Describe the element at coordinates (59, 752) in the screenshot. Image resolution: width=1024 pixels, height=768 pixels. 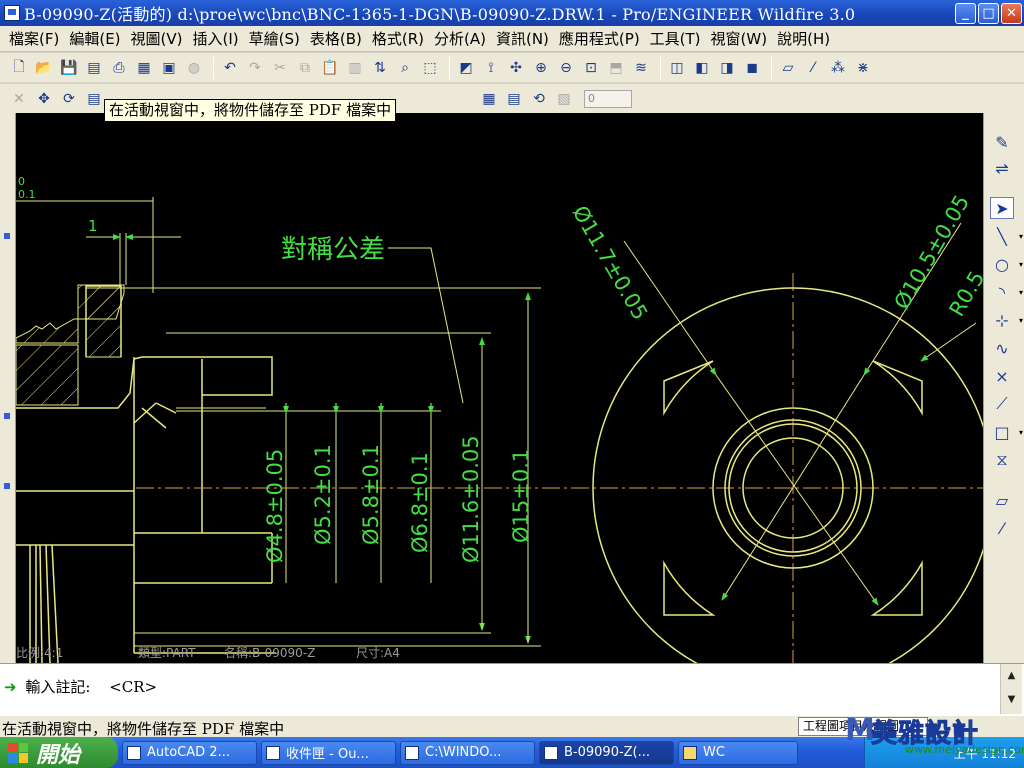
I see `start-button: 開始` at that location.